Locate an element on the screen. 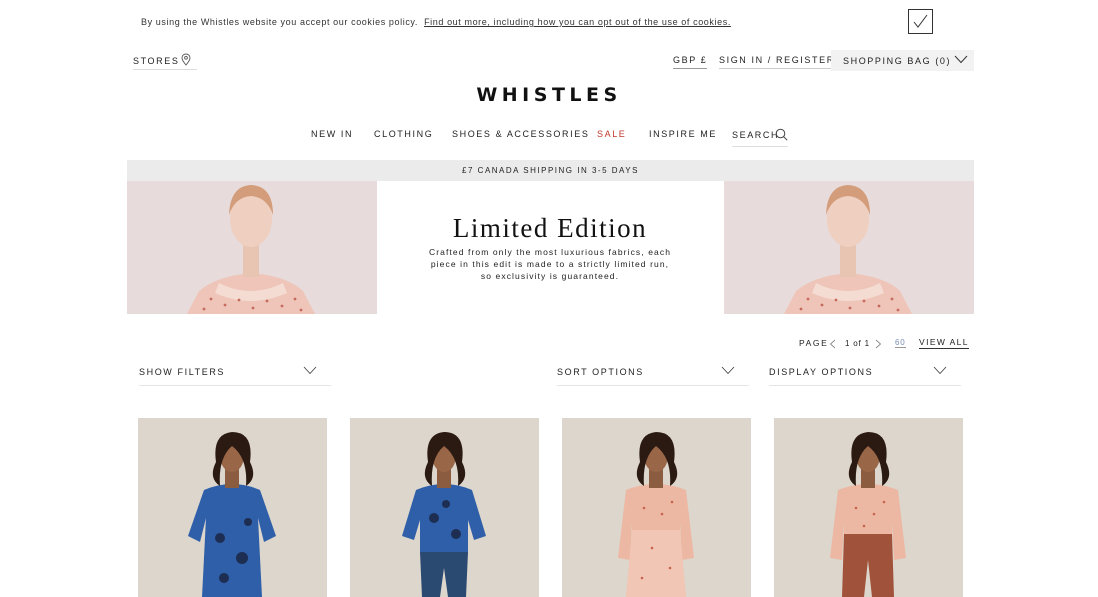 The width and height of the screenshot is (1098, 597). search-label: SEARCH is located at coordinates (756, 135).